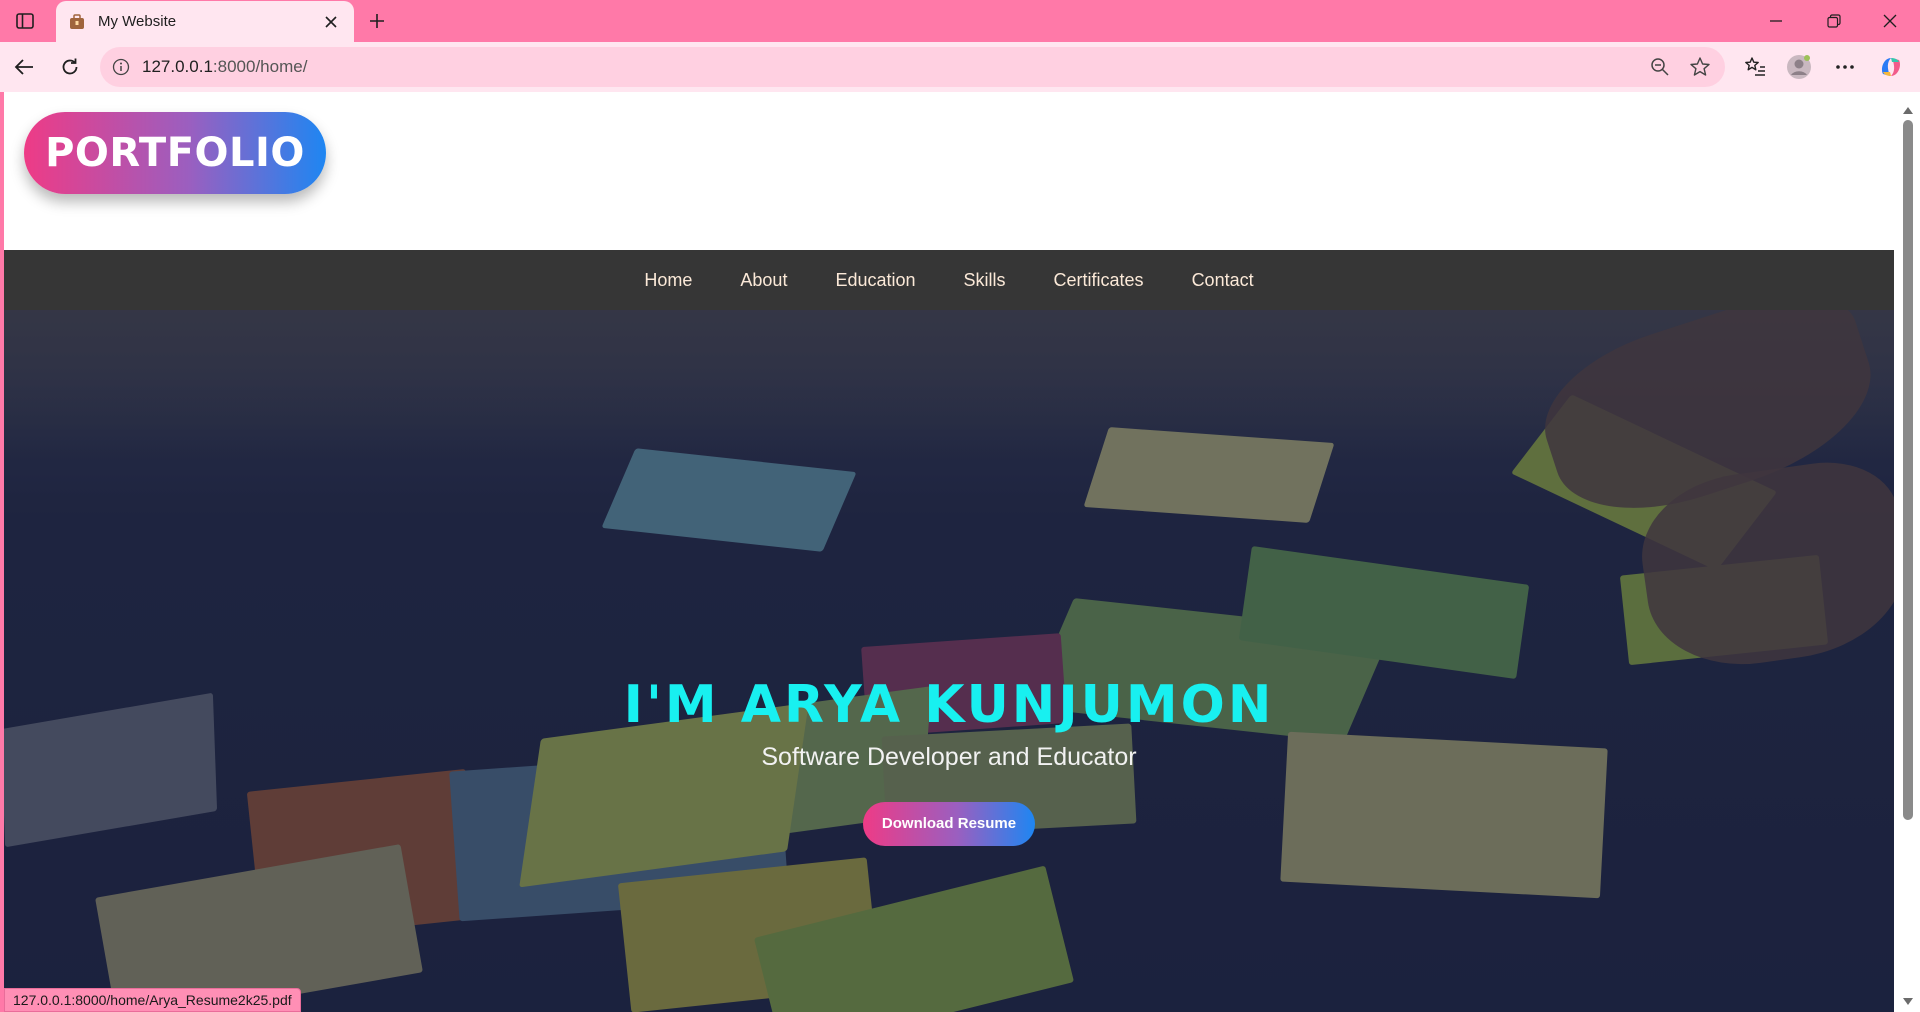  What do you see at coordinates (331, 22) in the screenshot?
I see `tab-close-icon` at bounding box center [331, 22].